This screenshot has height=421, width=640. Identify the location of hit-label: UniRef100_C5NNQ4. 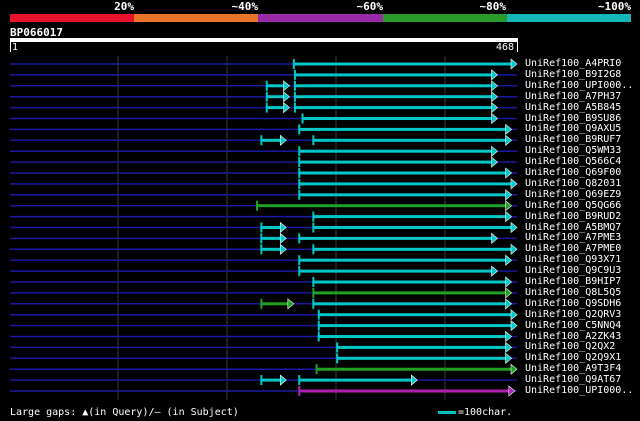
(573, 325).